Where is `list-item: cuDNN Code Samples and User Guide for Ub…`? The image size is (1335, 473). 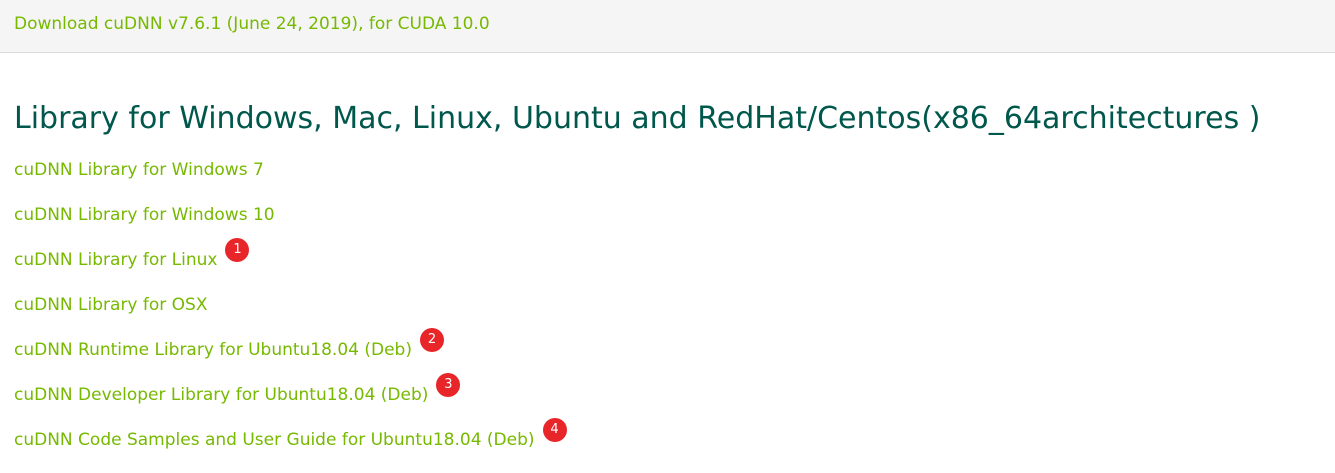 list-item: cuDNN Code Samples and User Guide for Ub… is located at coordinates (290, 445).